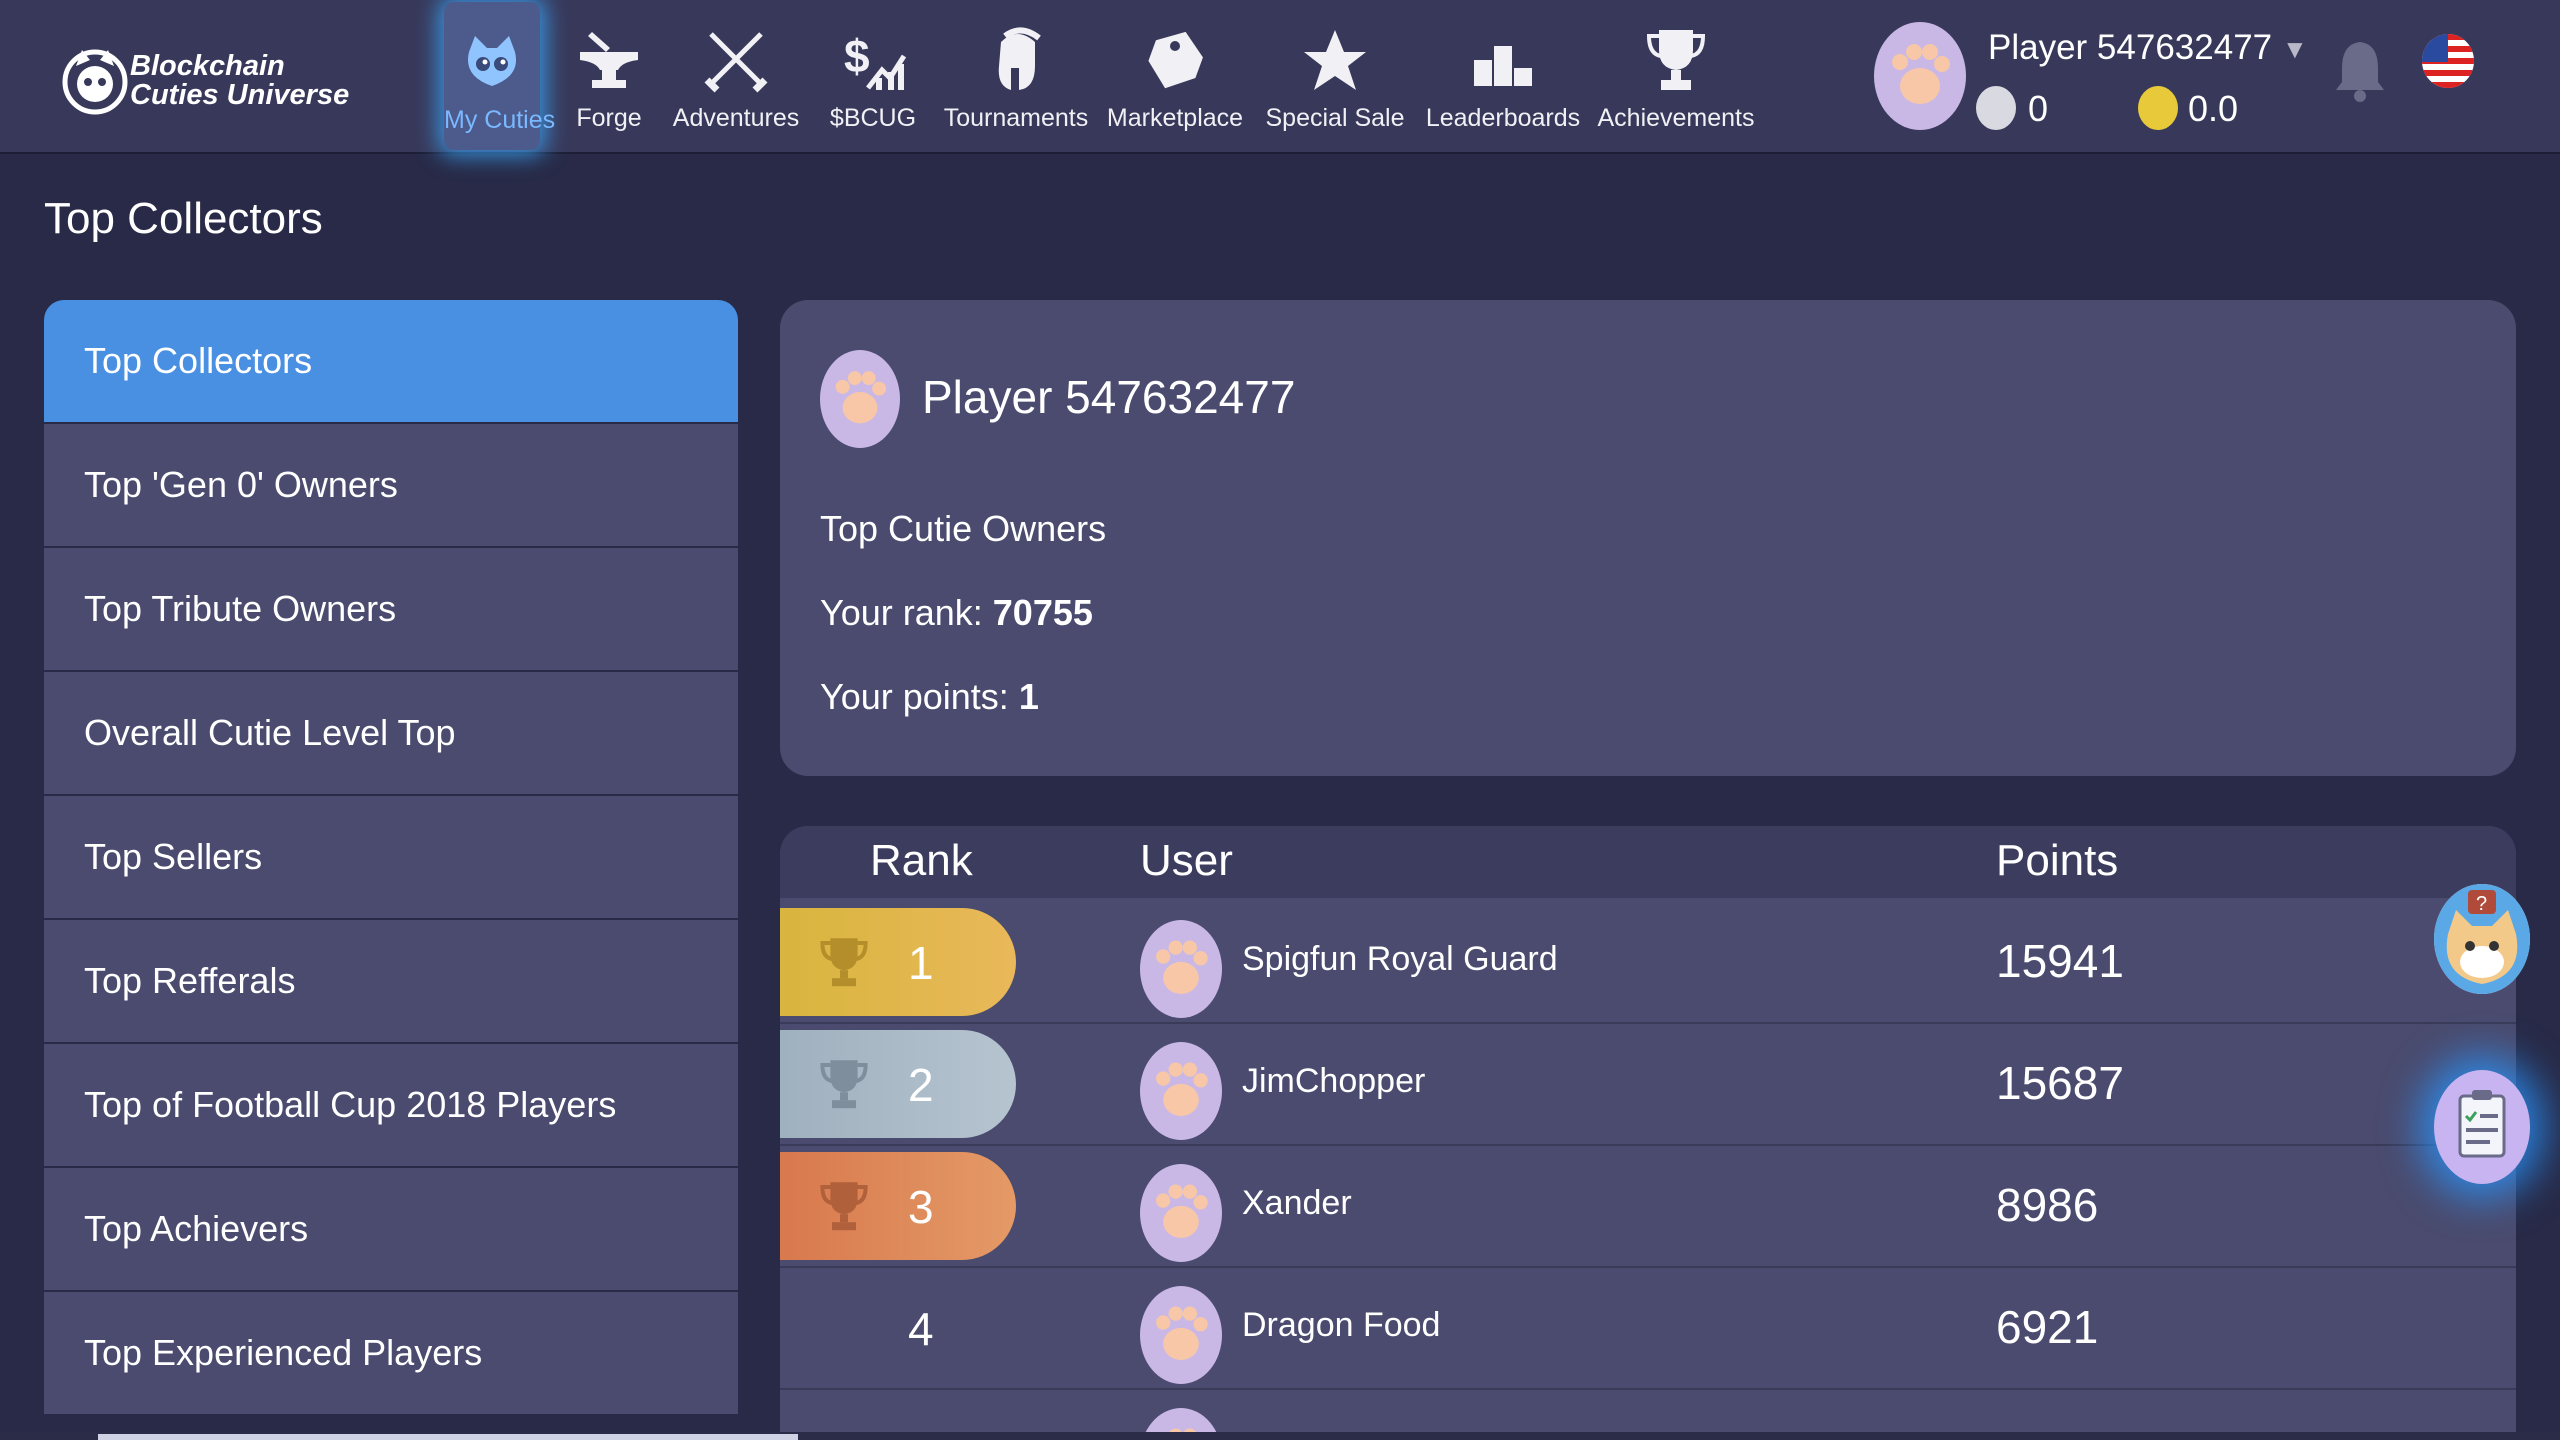  I want to click on nav-bcug: $ $BCUG, so click(873, 76).